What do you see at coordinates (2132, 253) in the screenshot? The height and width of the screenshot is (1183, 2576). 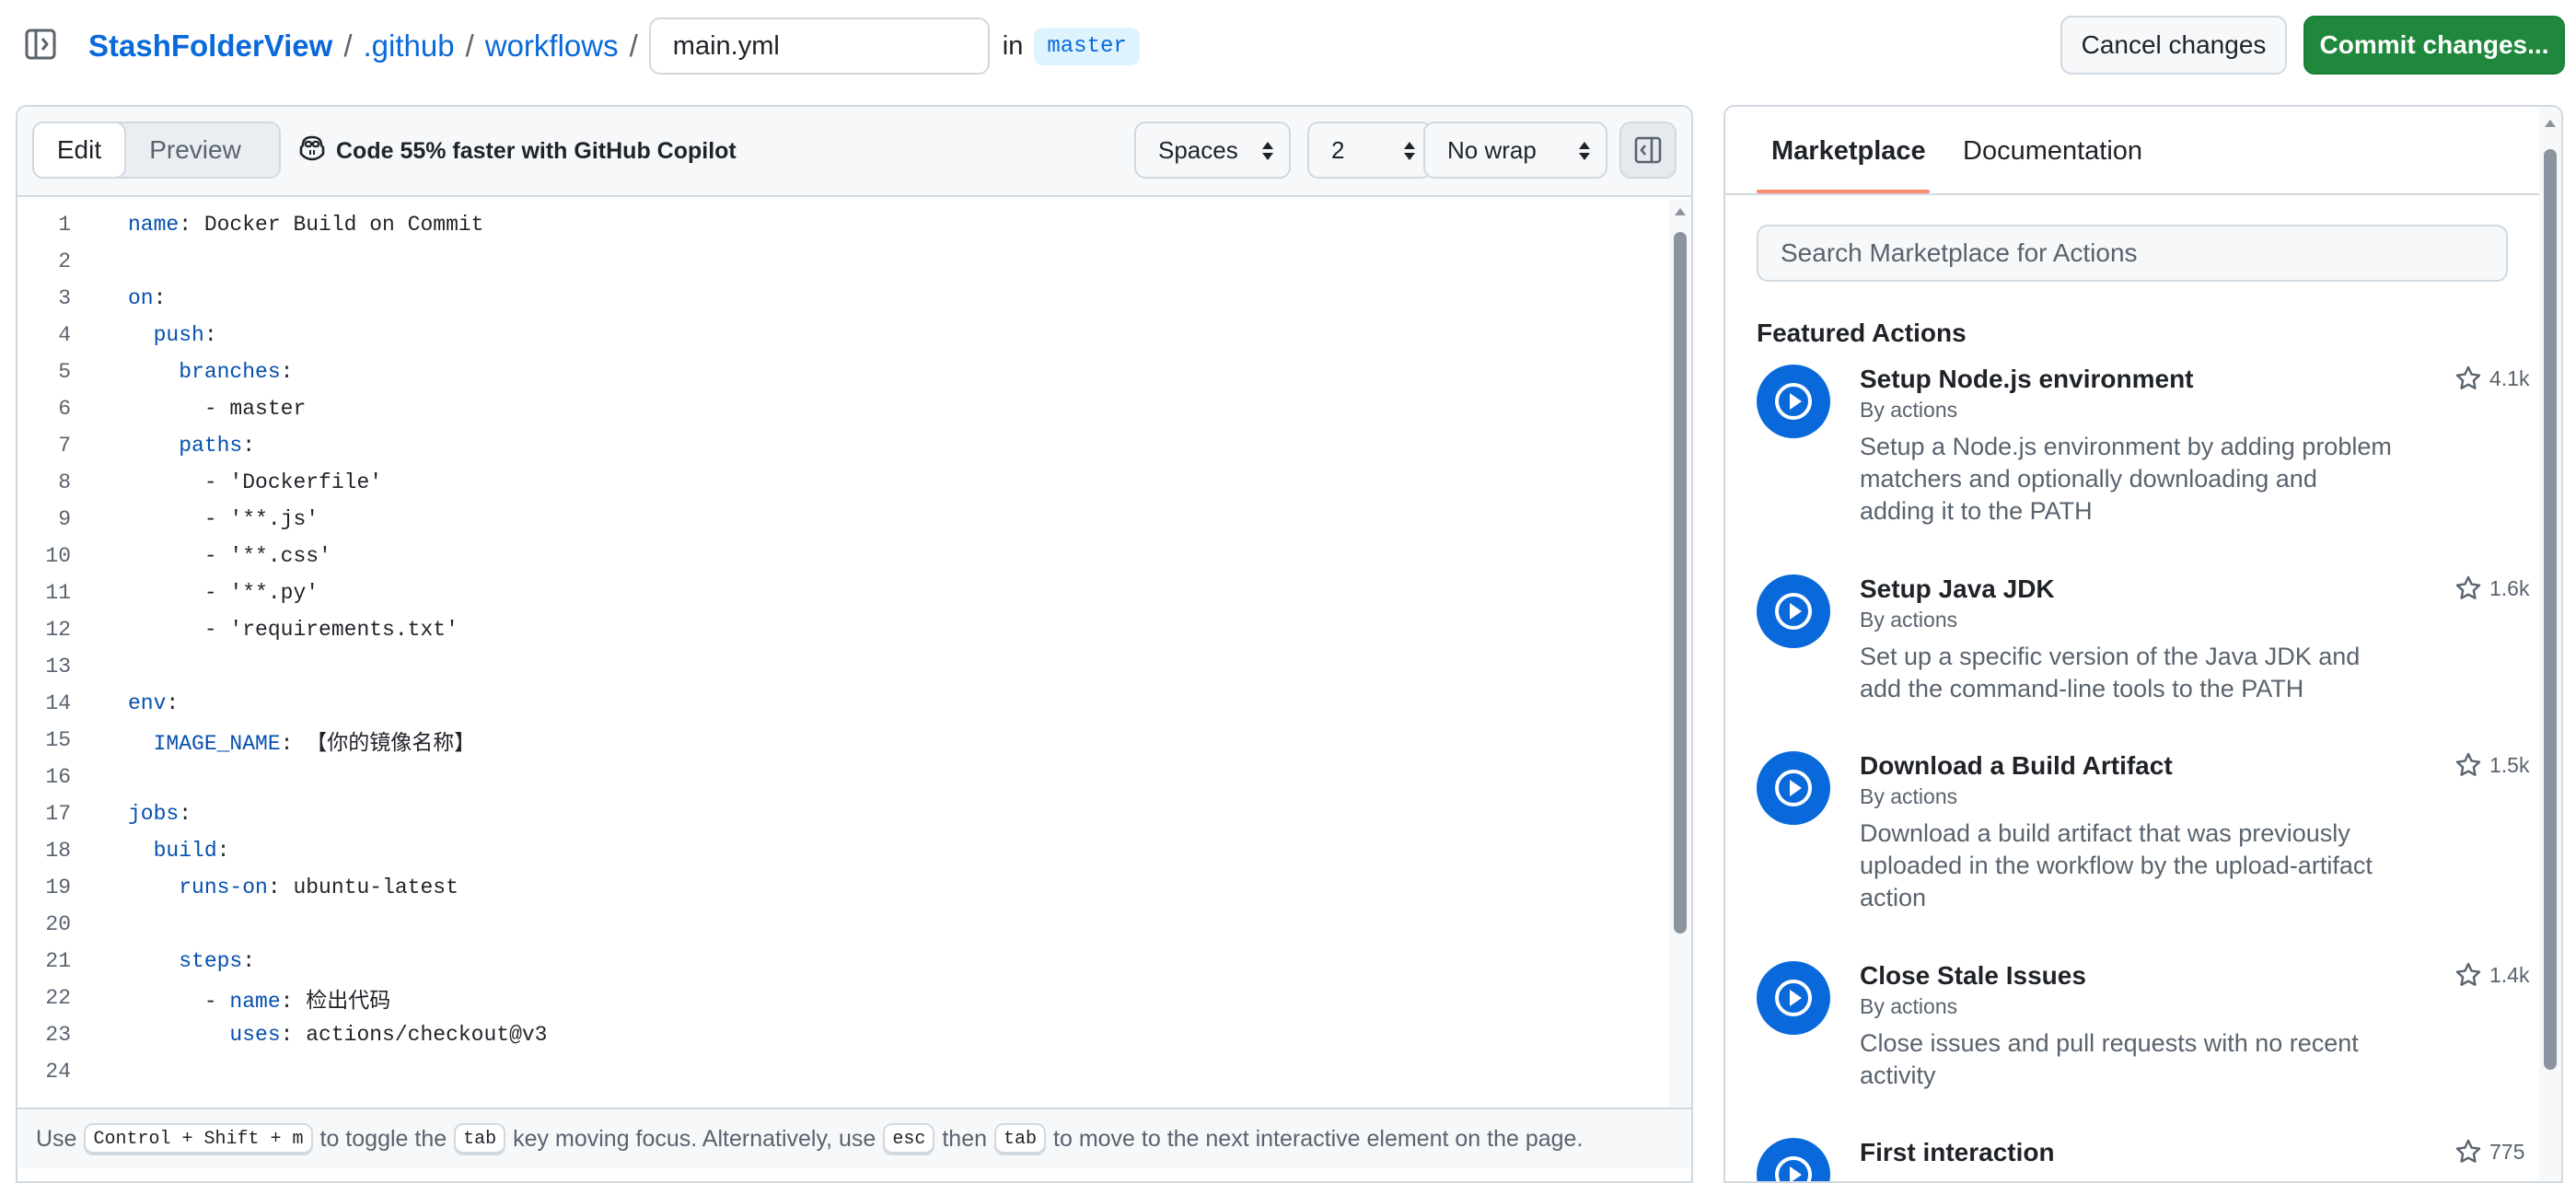 I see `marketplace-search-input` at bounding box center [2132, 253].